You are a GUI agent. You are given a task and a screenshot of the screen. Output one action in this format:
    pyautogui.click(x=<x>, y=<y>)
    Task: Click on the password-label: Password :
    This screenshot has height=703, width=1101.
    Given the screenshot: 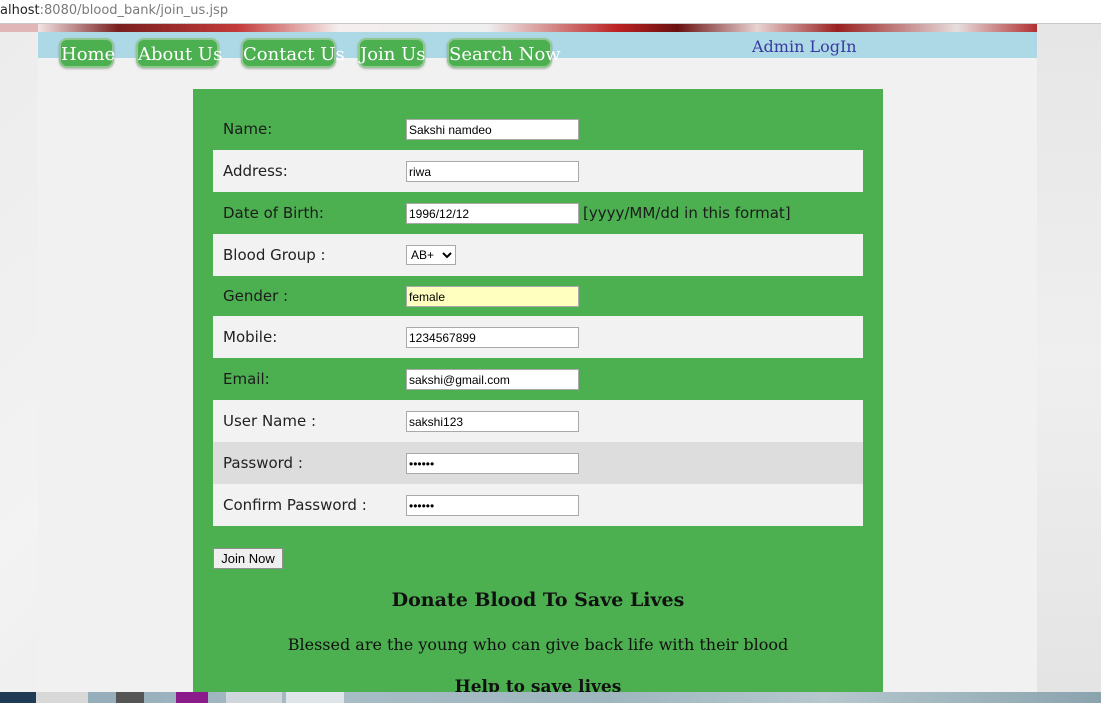 What is the action you would take?
    pyautogui.click(x=263, y=463)
    